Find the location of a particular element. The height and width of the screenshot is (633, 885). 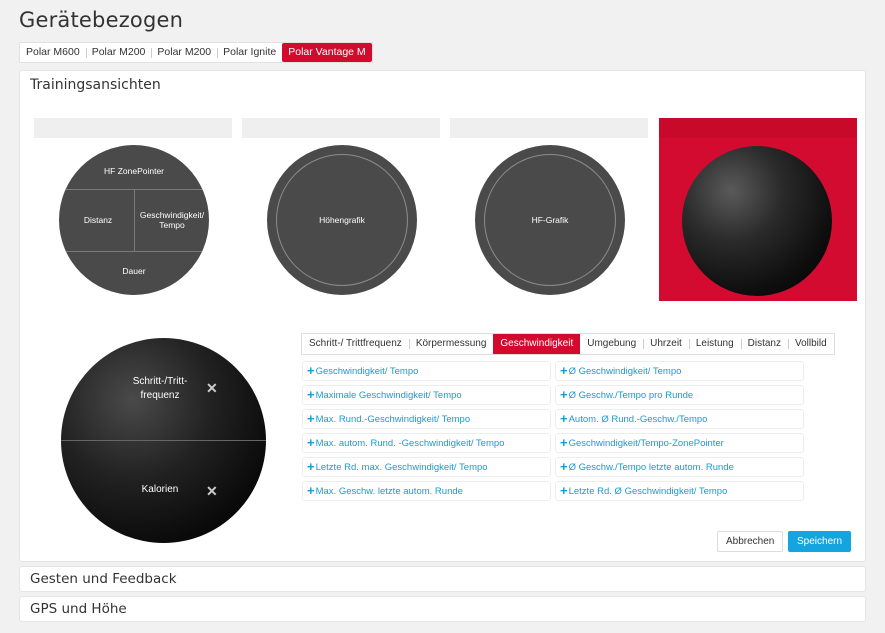

option-label: Max. Geschw. letzte autom. Runde is located at coordinates (389, 491).